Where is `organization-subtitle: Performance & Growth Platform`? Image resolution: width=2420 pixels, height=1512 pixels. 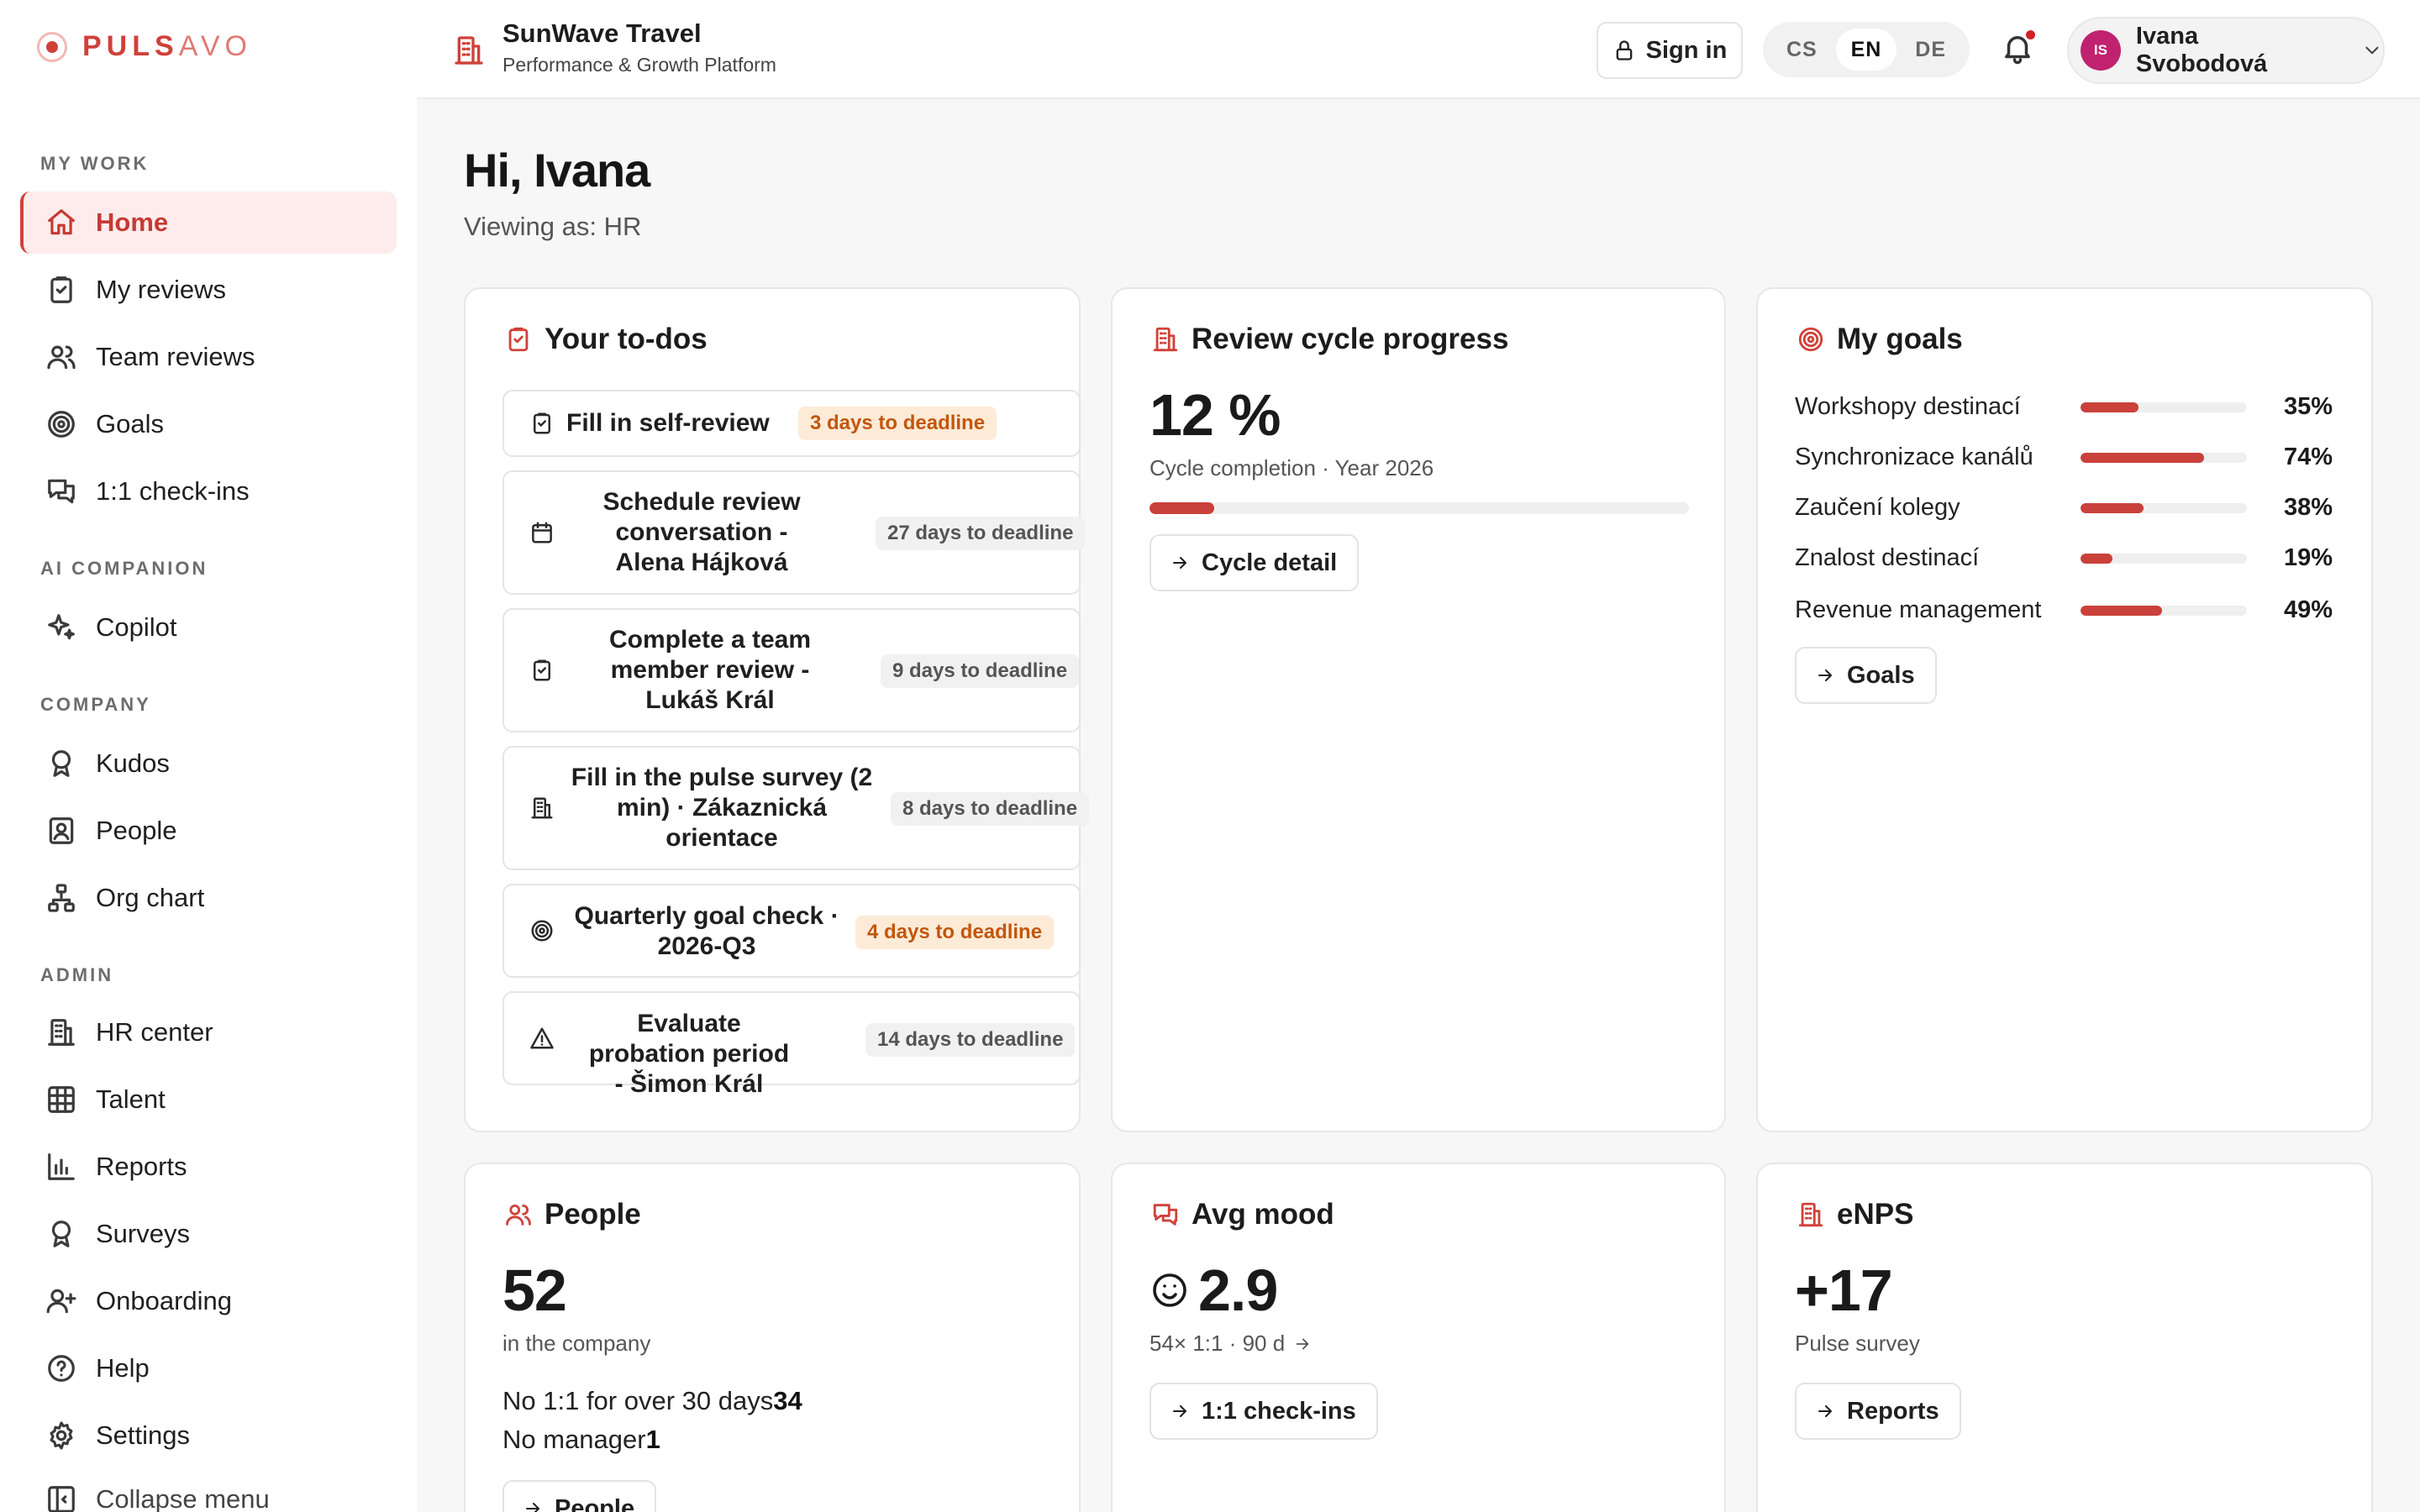
organization-subtitle: Performance & Growth Platform is located at coordinates (639, 65).